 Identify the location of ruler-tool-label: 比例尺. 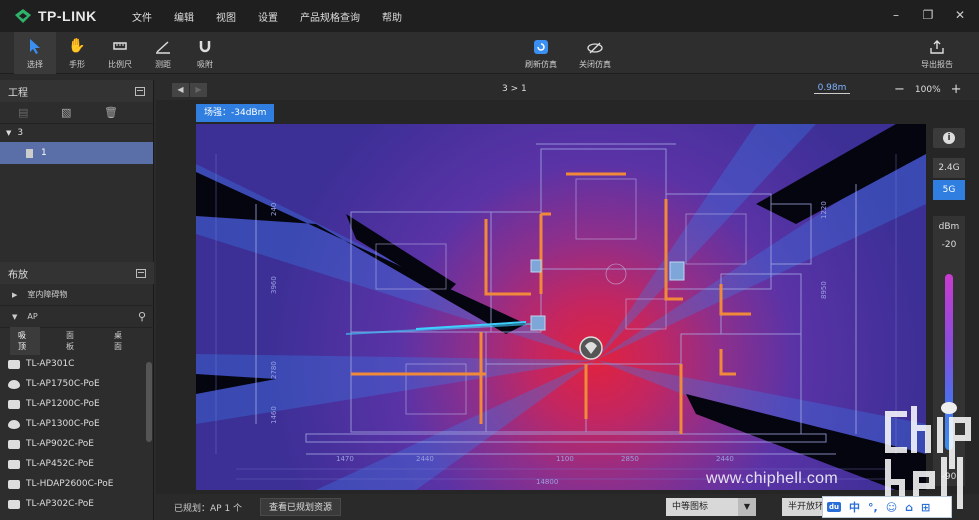
(120, 64).